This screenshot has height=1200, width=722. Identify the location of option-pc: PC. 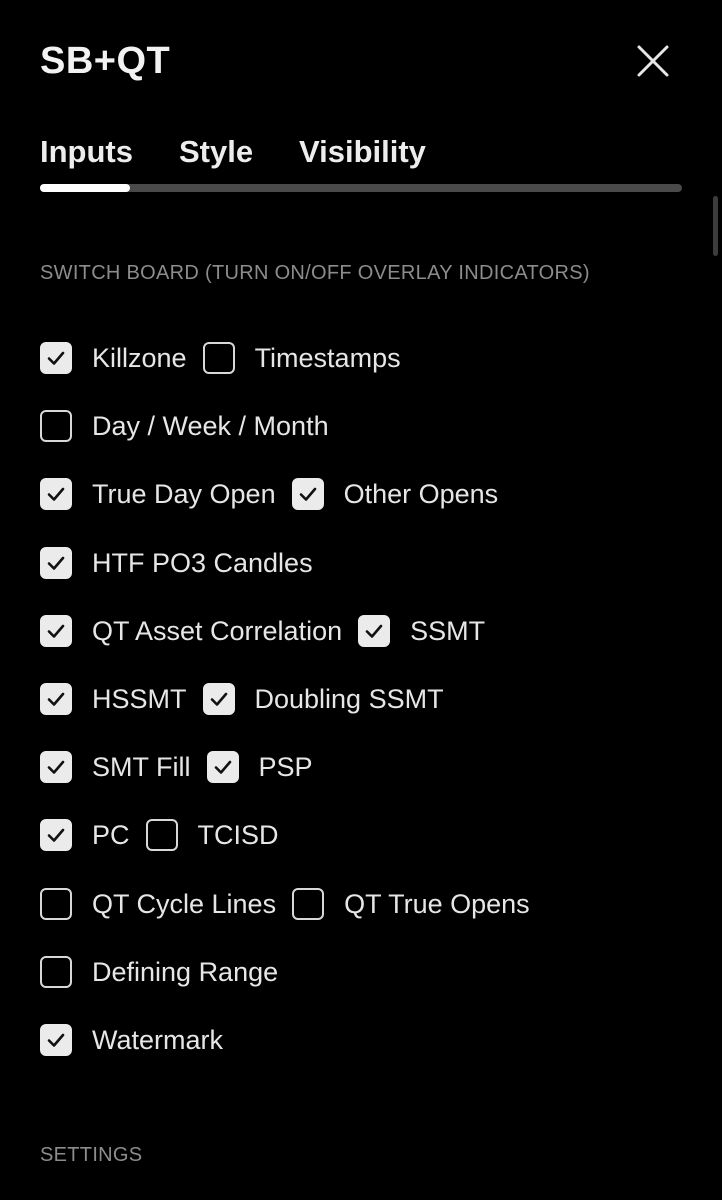
(85, 835).